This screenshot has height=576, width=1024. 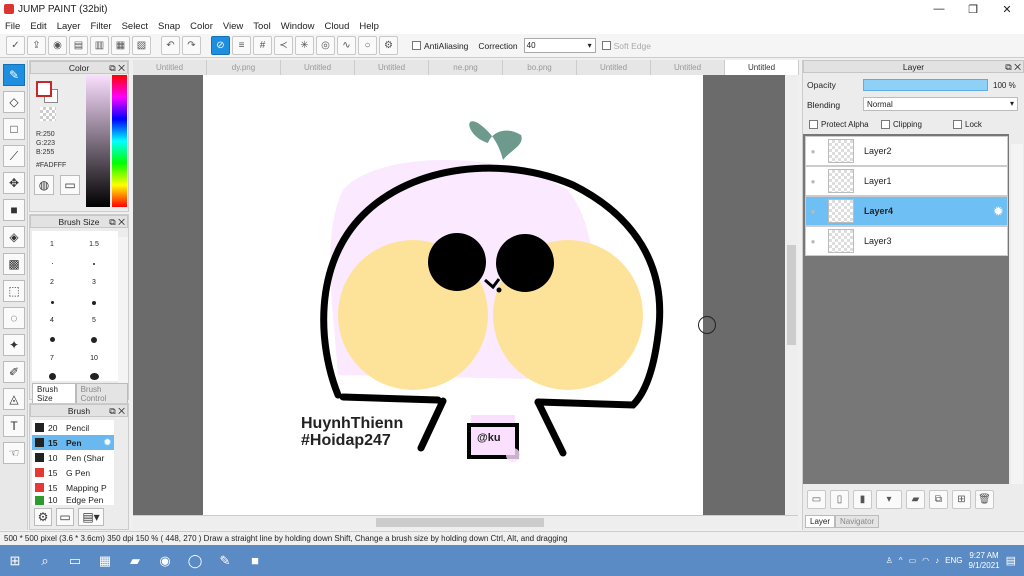 What do you see at coordinates (559, 45) in the screenshot?
I see `correction-select: 40 ▾` at bounding box center [559, 45].